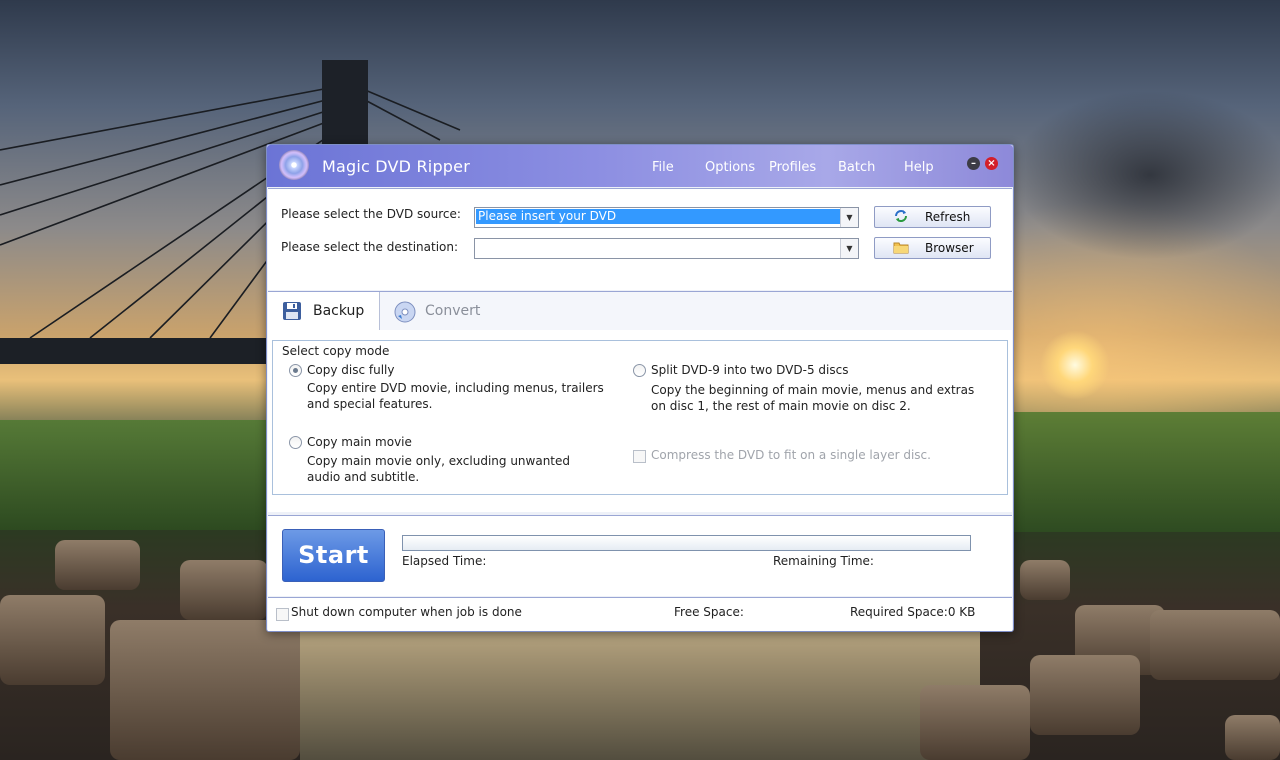 The width and height of the screenshot is (1280, 760). What do you see at coordinates (640, 555) in the screenshot?
I see `progress-panel: Start Elapsed Time: Remaining Time:` at bounding box center [640, 555].